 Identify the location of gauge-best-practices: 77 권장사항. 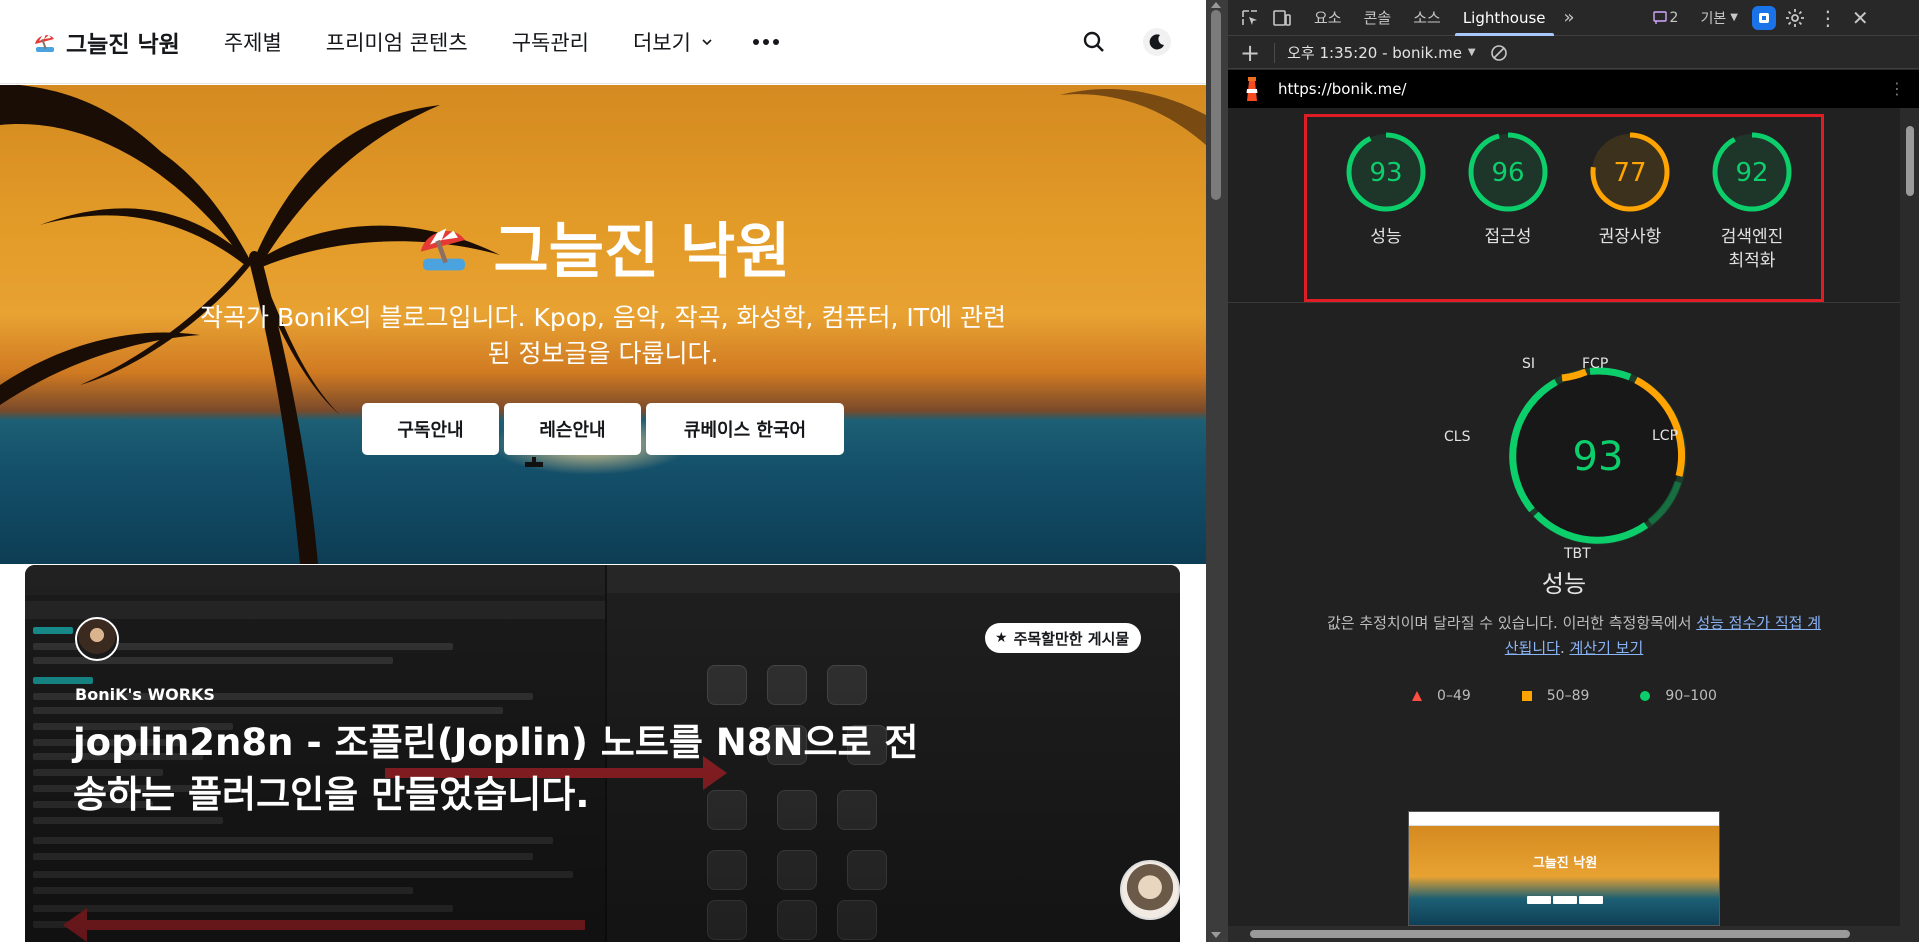
(1630, 189).